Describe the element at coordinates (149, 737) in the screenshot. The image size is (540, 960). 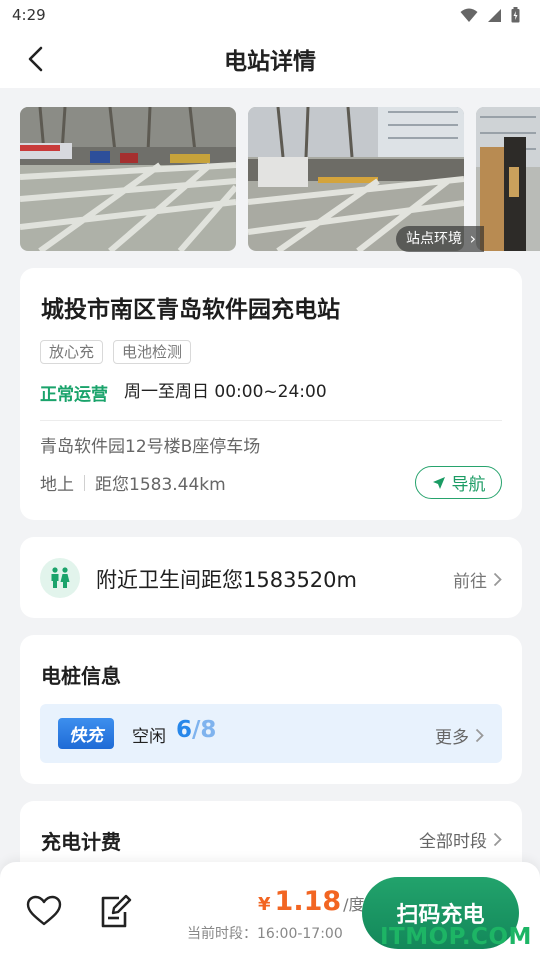
I see `idle-label: 空闲` at that location.